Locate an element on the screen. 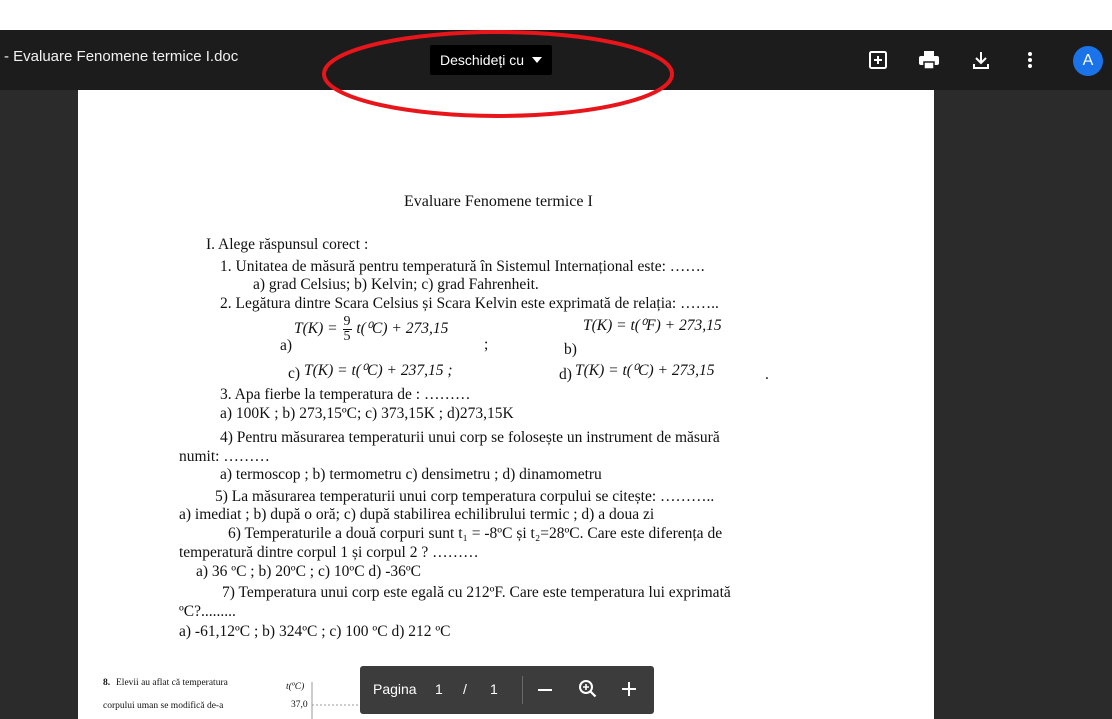 The width and height of the screenshot is (1112, 719). question-6-options: a) 36 ºC ; b) 20ºC ; c) 10ºC d) -36ºC is located at coordinates (309, 571).